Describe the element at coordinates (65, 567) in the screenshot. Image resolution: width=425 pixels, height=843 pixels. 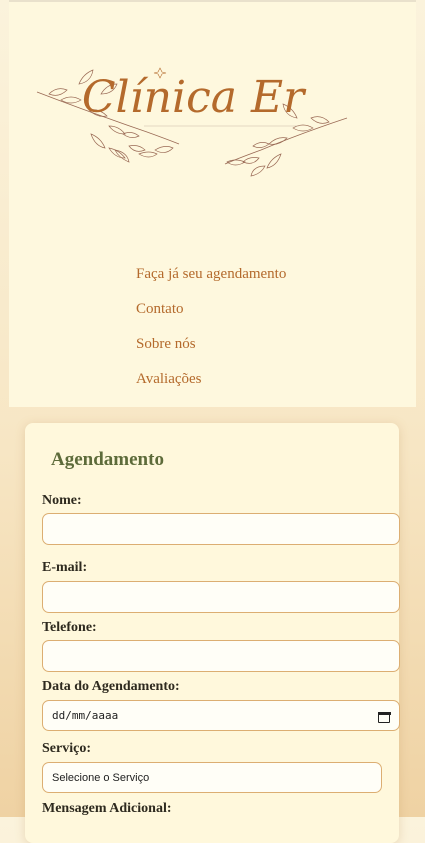
I see `email-label: E-mail:` at that location.